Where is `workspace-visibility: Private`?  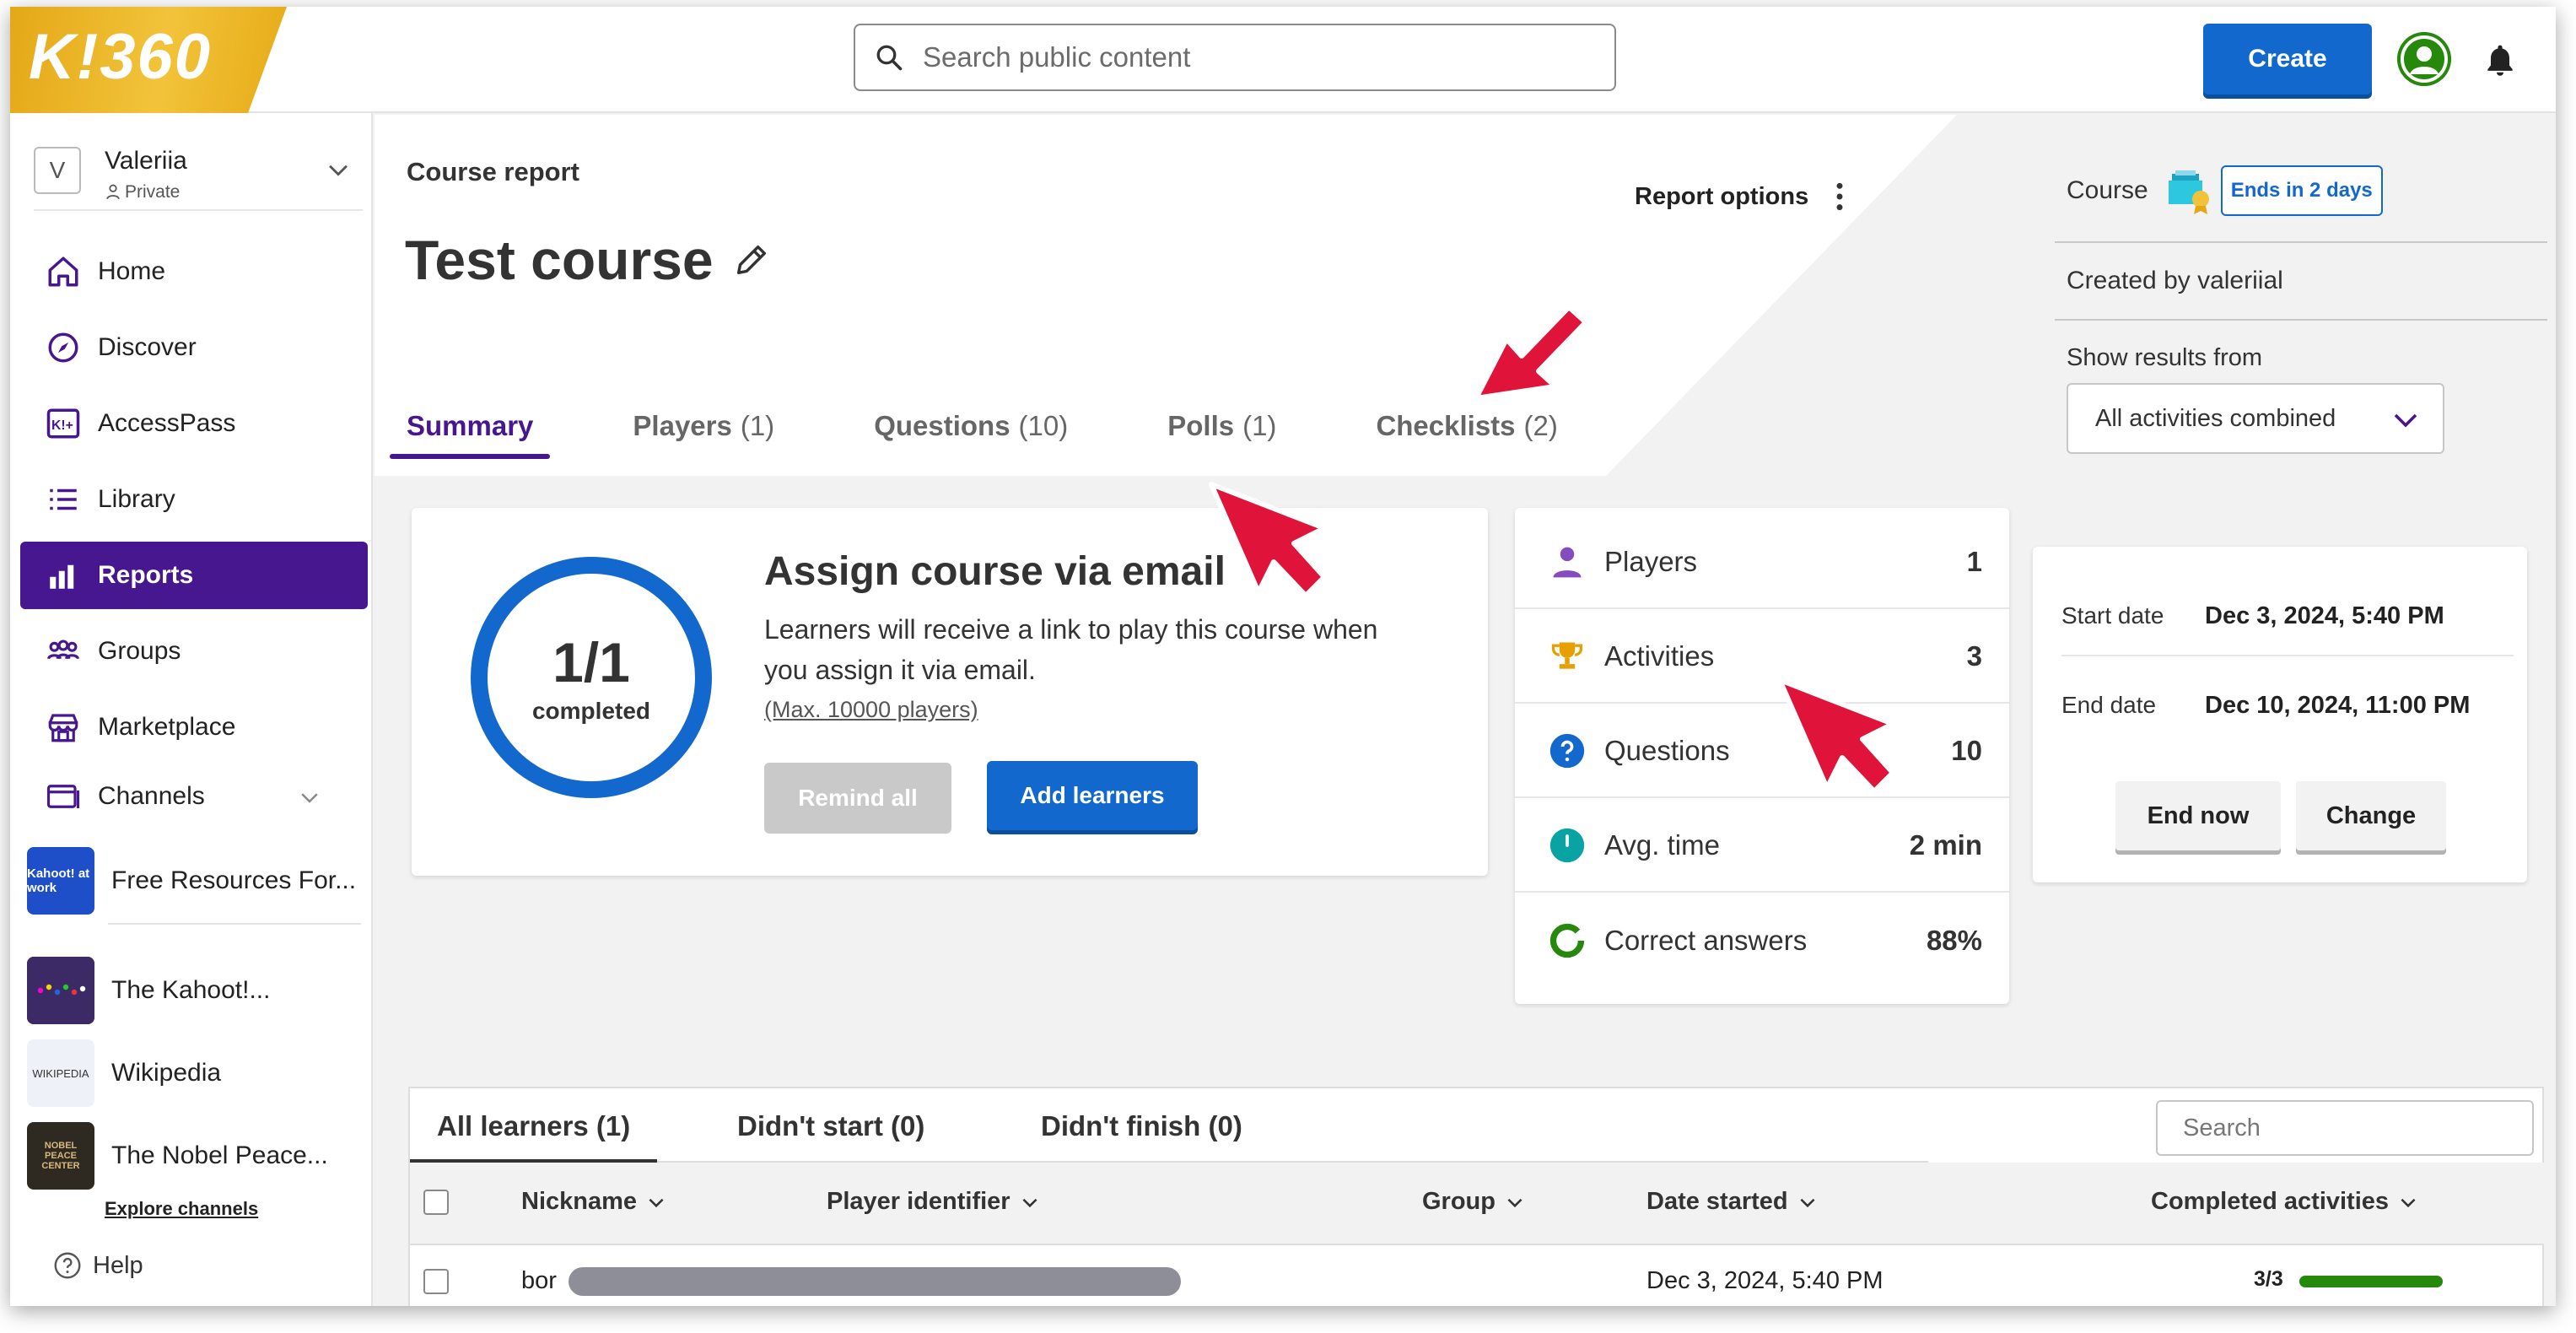
workspace-visibility: Private is located at coordinates (142, 192).